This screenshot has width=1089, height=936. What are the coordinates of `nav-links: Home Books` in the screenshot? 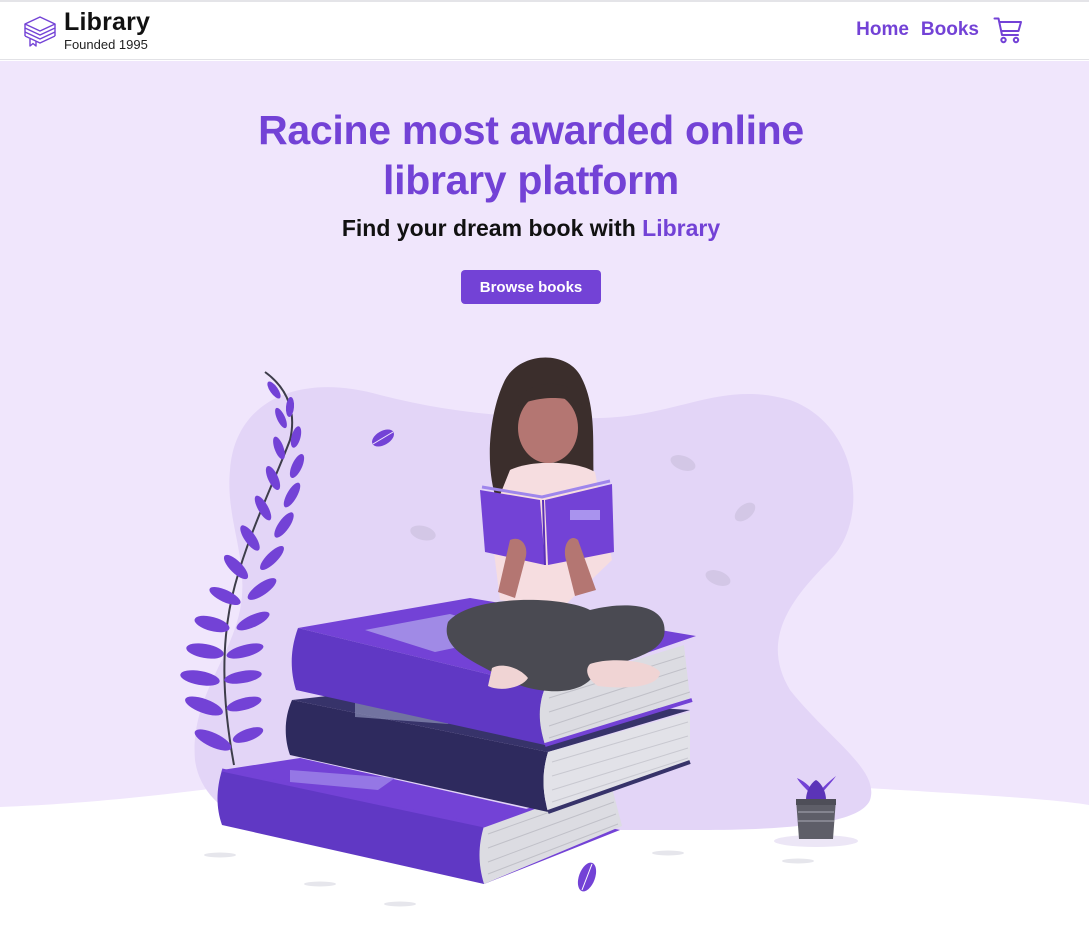 It's located at (933, 30).